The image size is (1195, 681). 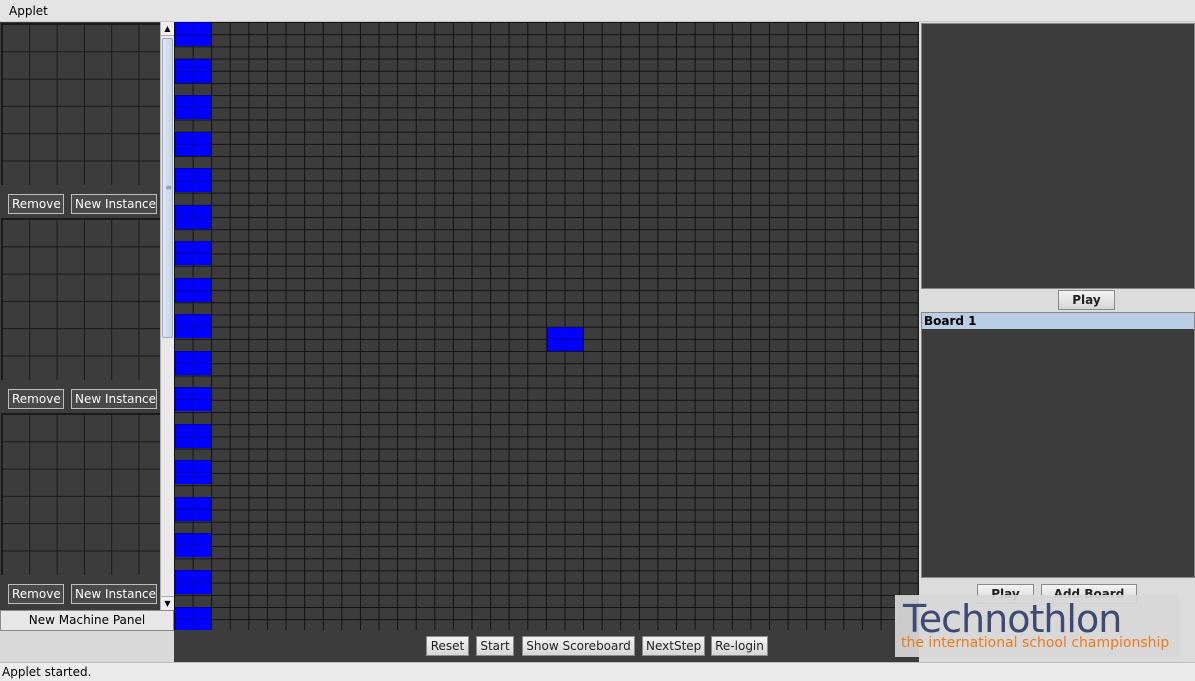 I want to click on board-list: Board 1, so click(x=1058, y=445).